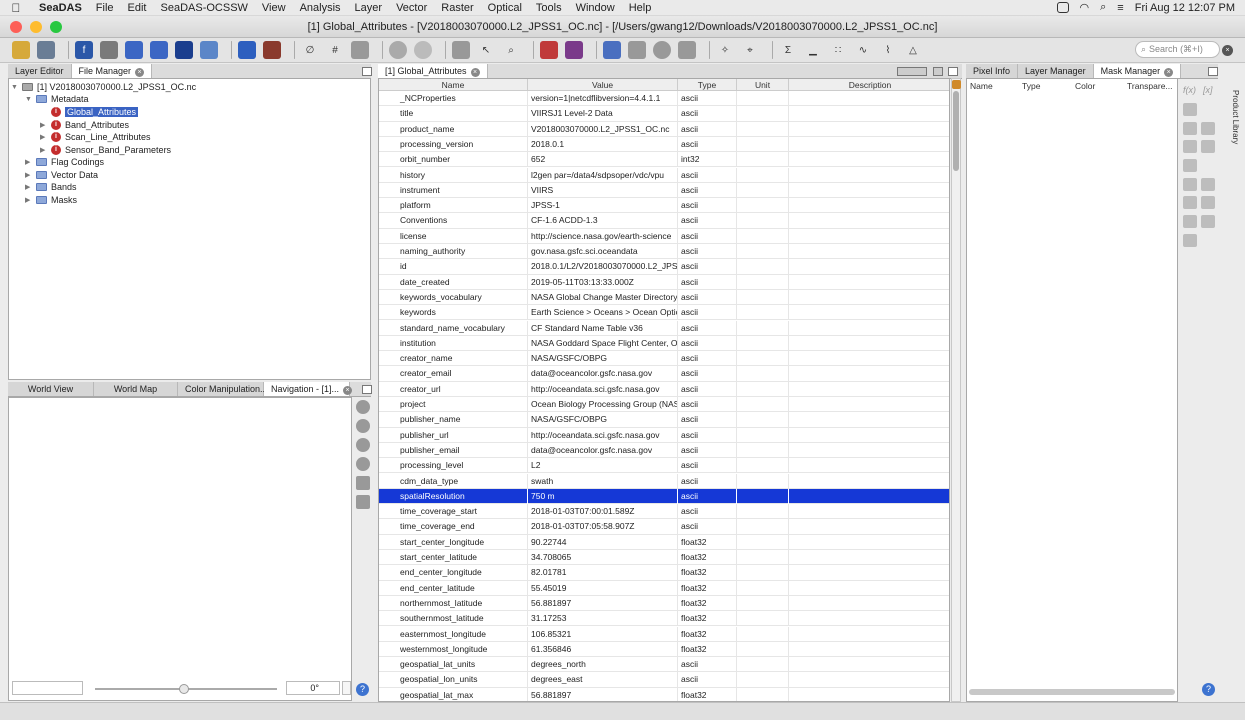 Image resolution: width=1245 pixels, height=720 pixels. I want to click on zoom-pixel-icon, so click(363, 445).